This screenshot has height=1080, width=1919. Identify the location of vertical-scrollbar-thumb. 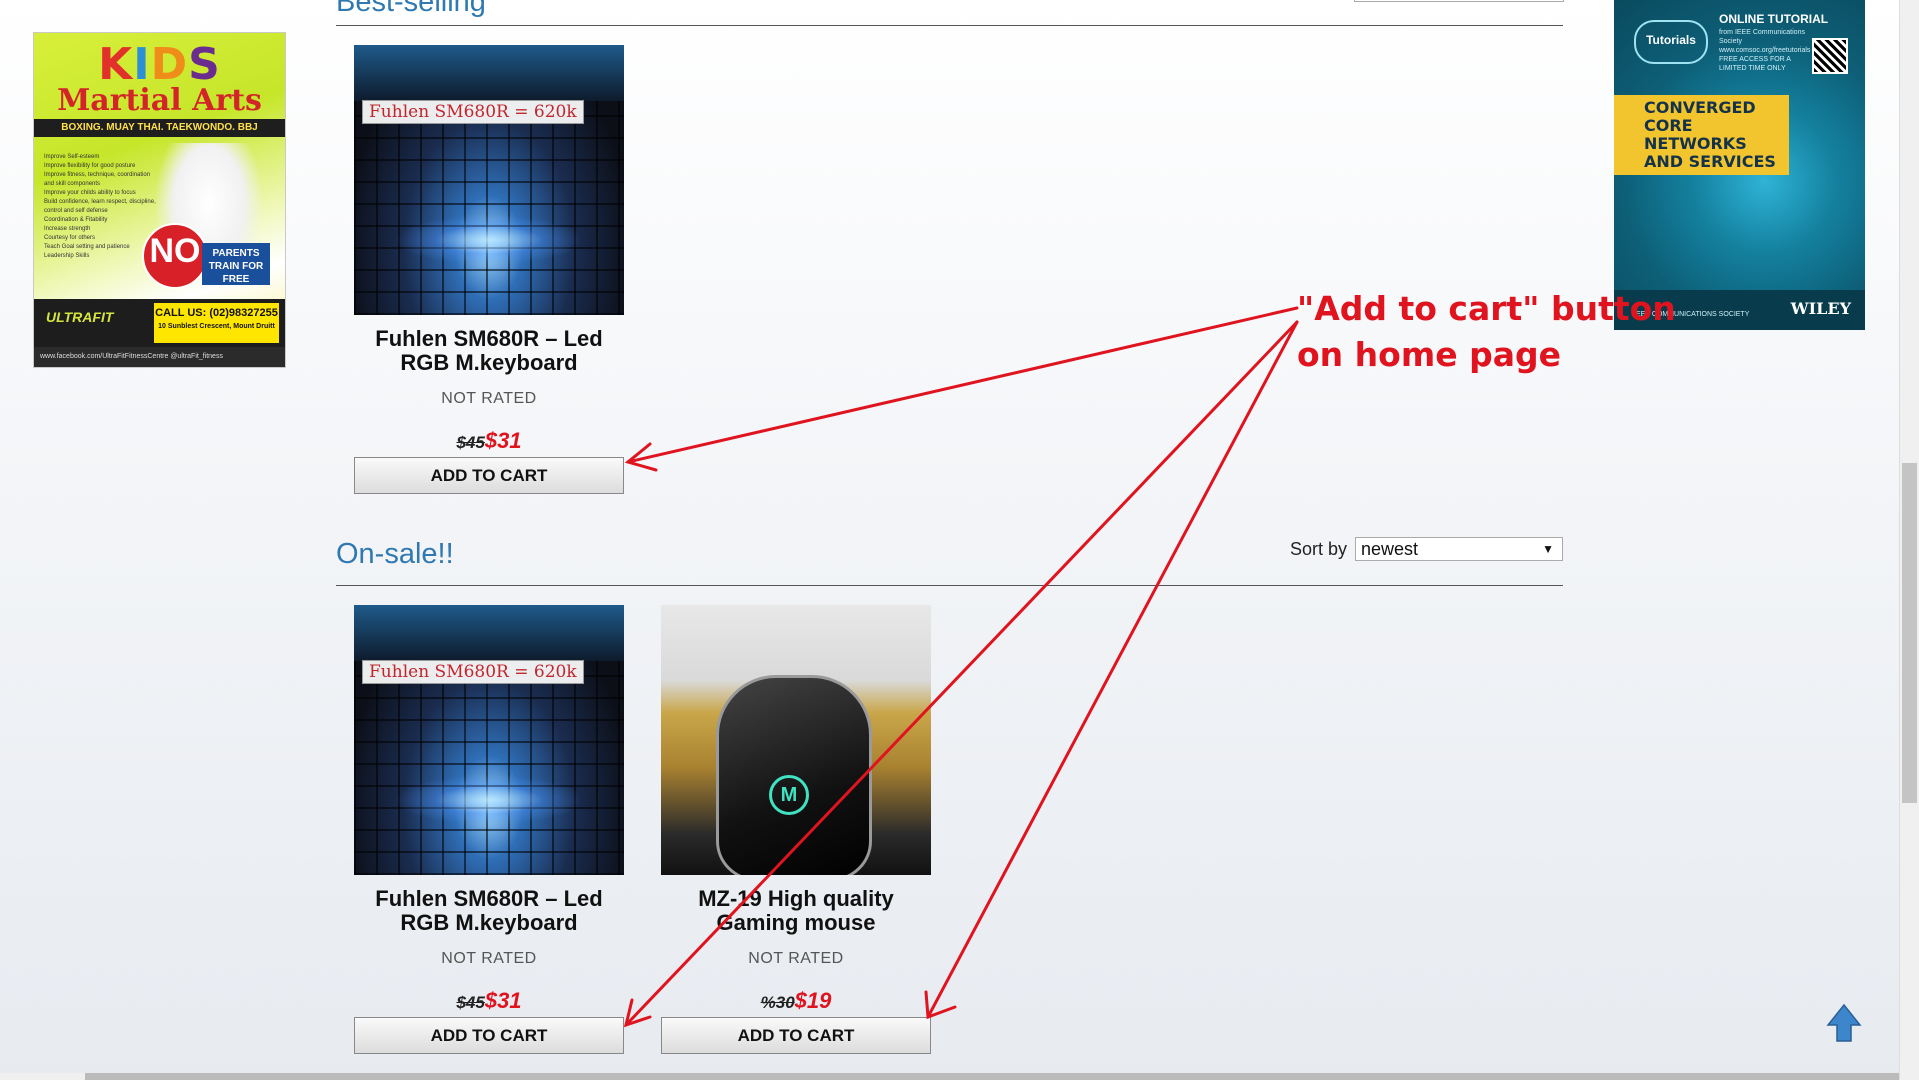
(1909, 633).